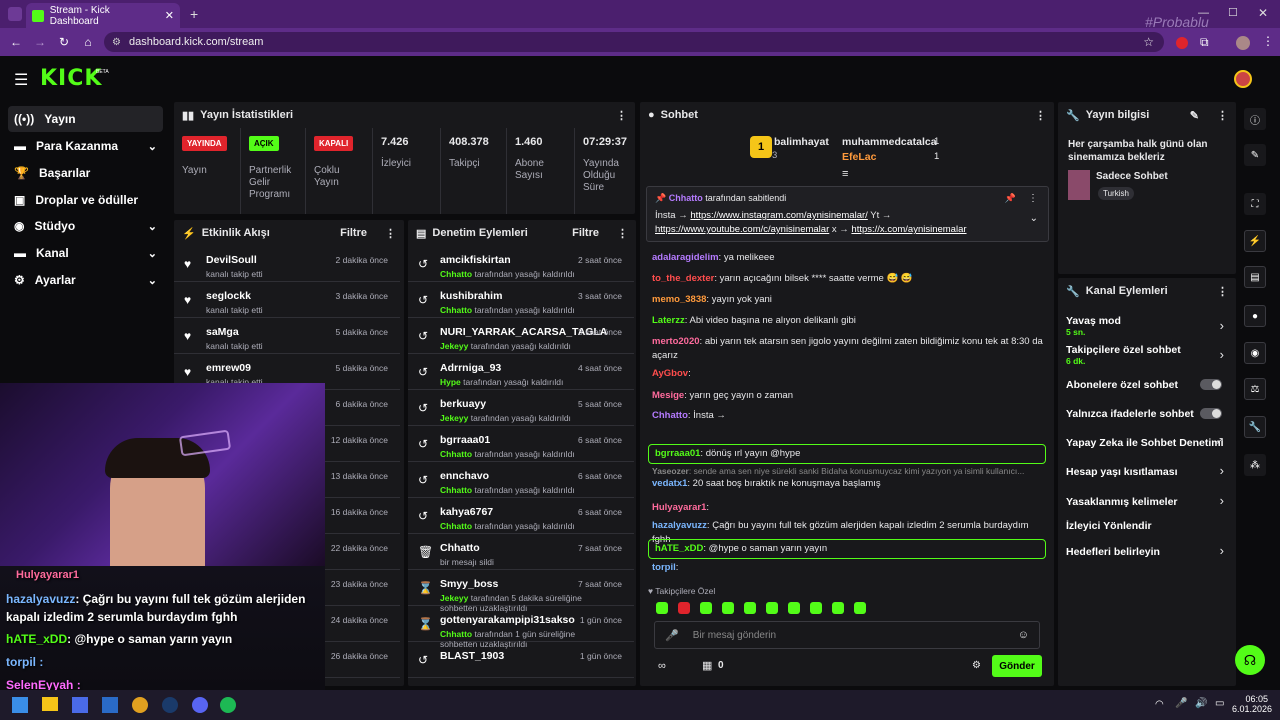 The image size is (1280, 720). What do you see at coordinates (200, 705) in the screenshot?
I see `discord-icon` at bounding box center [200, 705].